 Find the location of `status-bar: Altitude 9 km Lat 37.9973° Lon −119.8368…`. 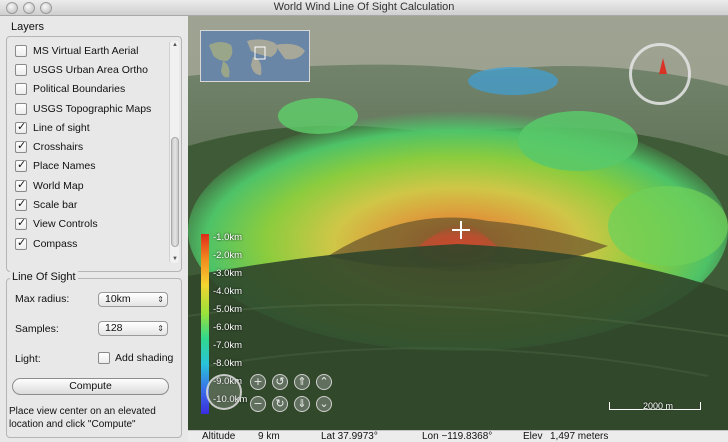

status-bar: Altitude 9 km Lat 37.9973° Lon −119.8368… is located at coordinates (458, 436).